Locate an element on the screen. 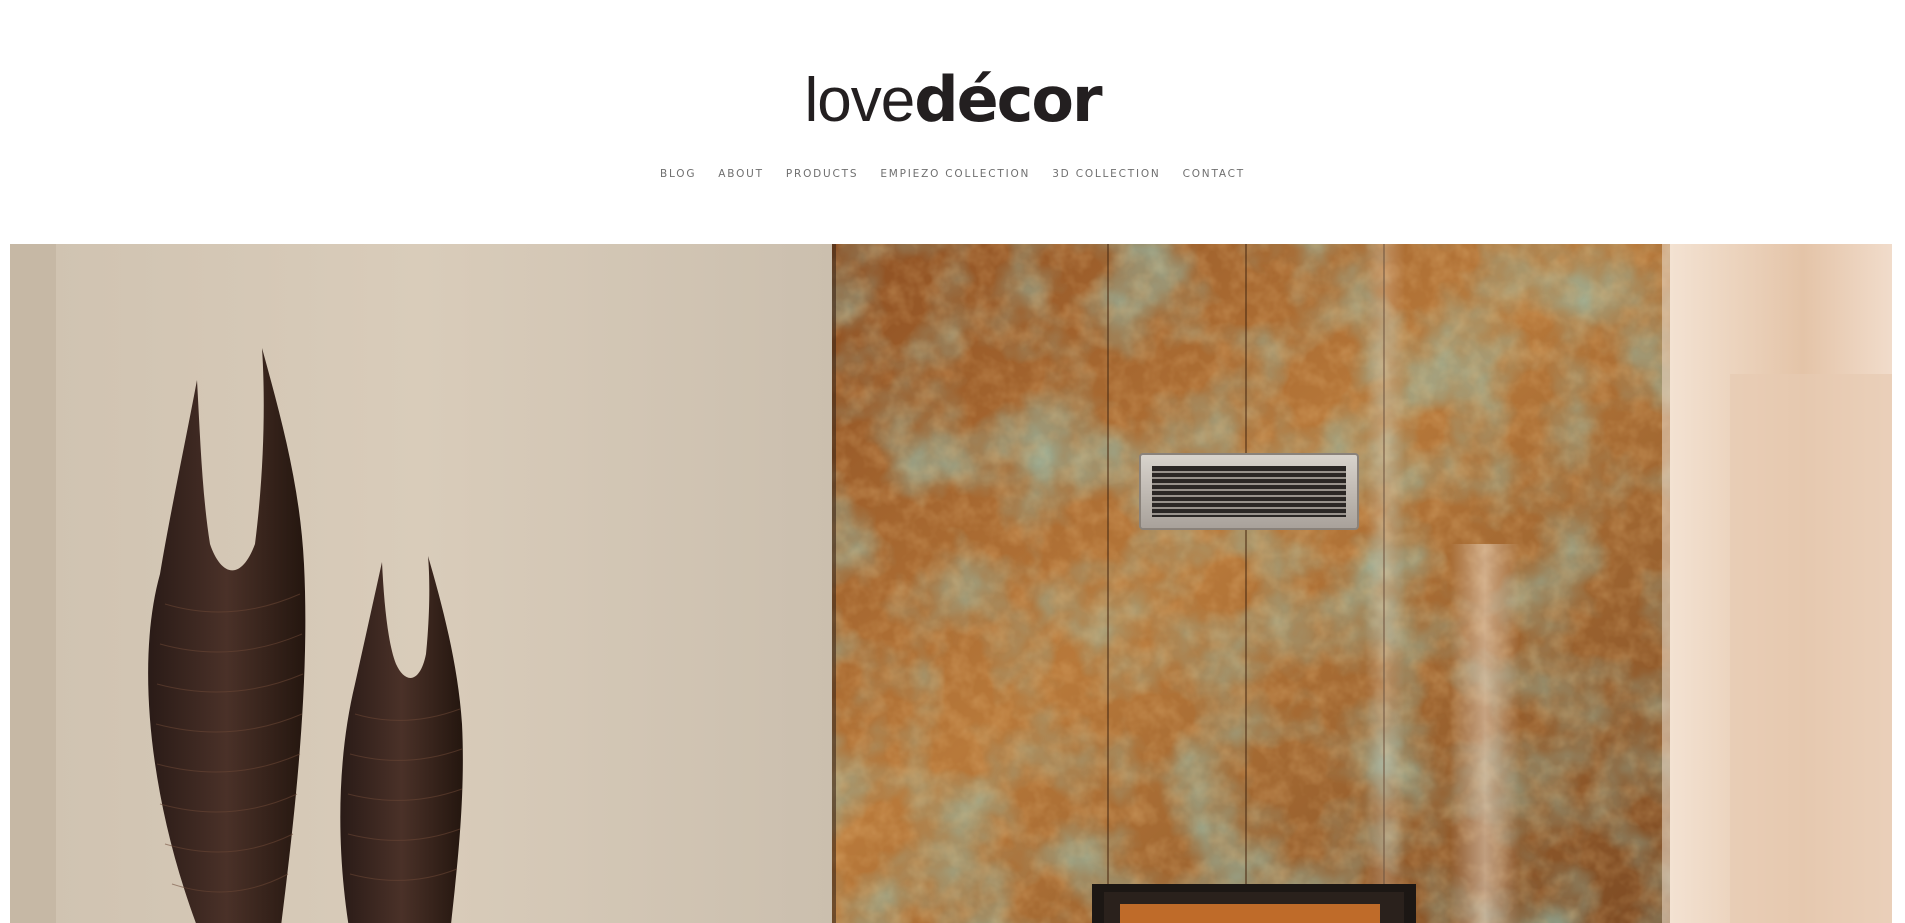  nav-contact: CONTACT is located at coordinates (1214, 174).